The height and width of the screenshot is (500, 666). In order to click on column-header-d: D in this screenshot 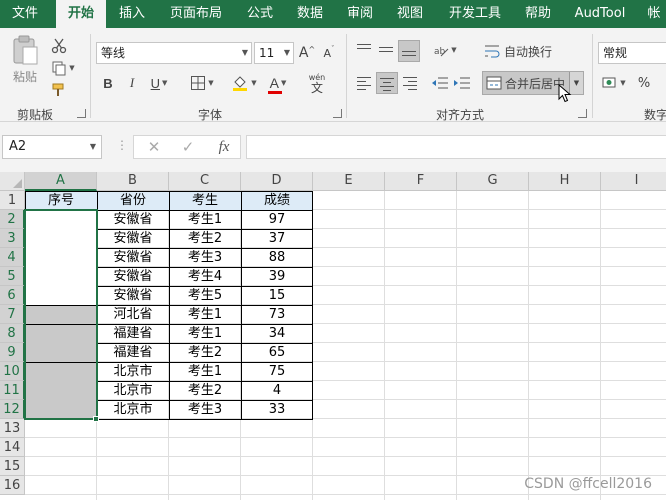, I will do `click(277, 181)`.